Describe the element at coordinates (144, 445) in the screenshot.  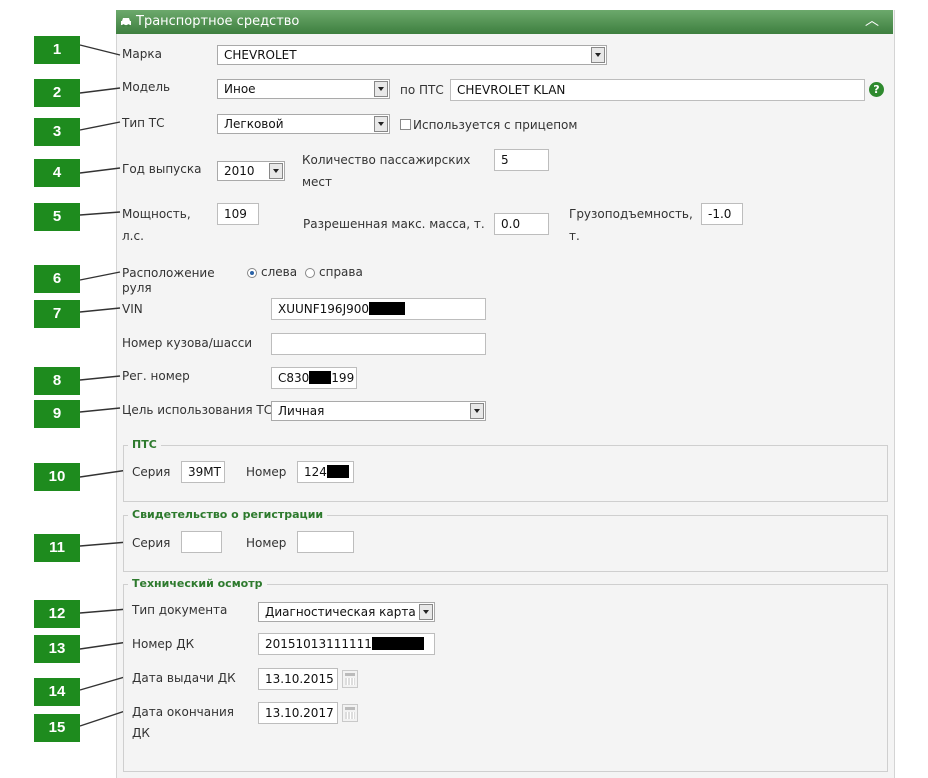
I see `pts-legend: ПТС` at that location.